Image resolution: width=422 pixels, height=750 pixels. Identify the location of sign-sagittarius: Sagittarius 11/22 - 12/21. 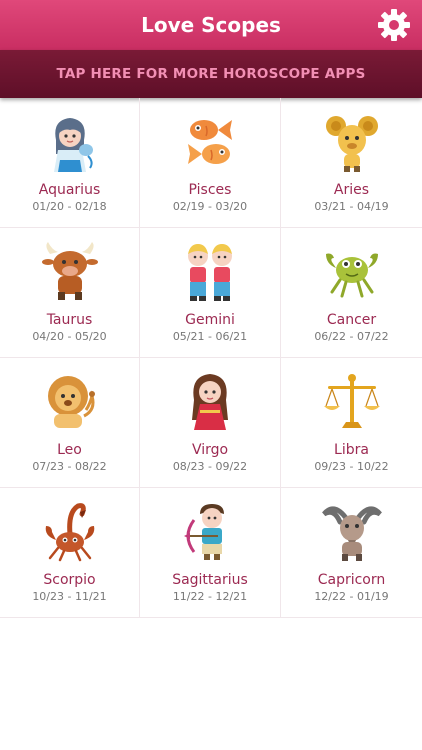
(210, 553).